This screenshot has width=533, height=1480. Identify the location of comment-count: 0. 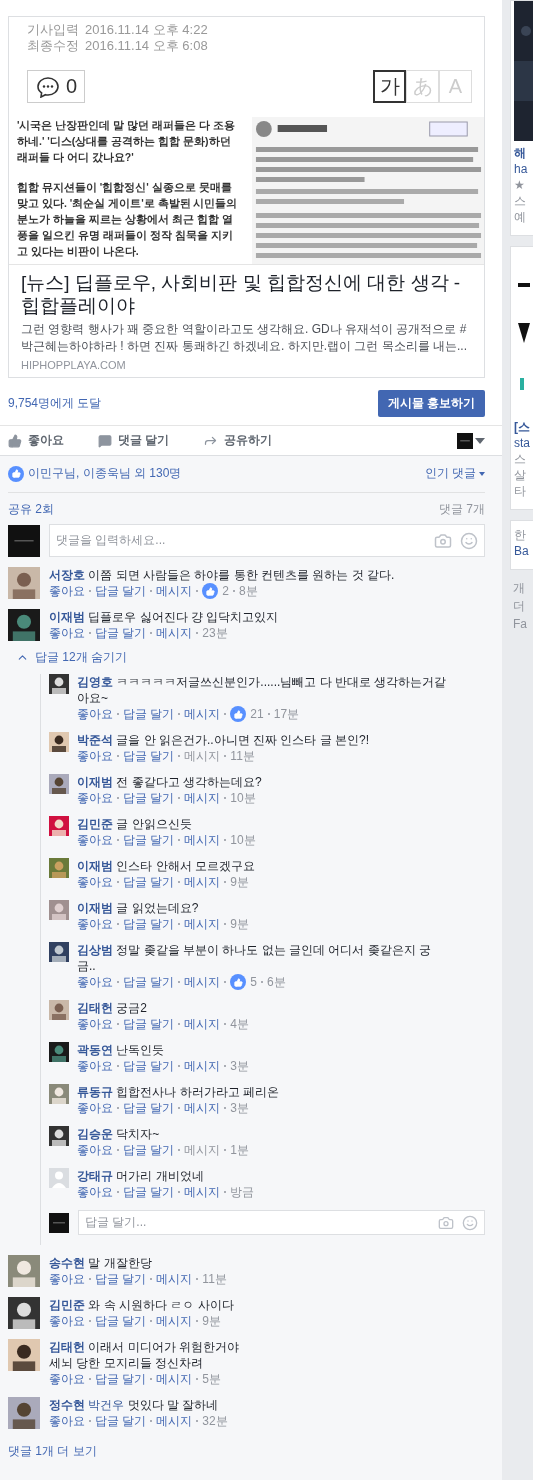
(72, 86).